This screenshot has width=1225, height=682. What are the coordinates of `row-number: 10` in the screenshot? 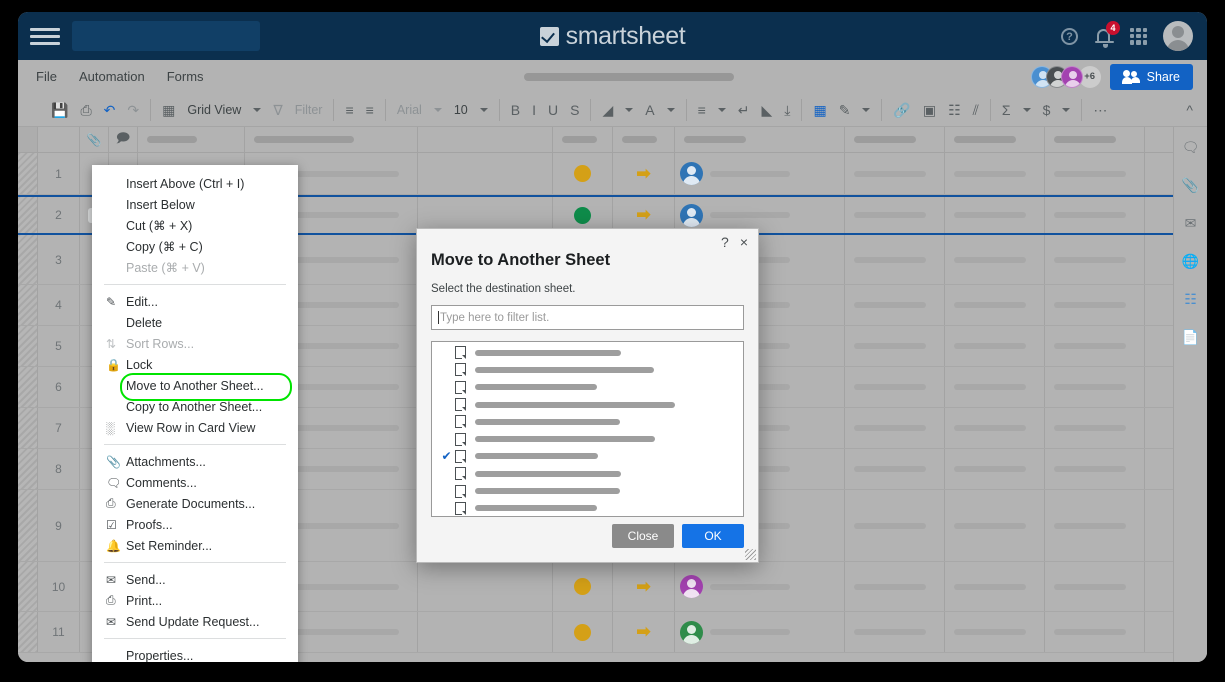 It's located at (59, 586).